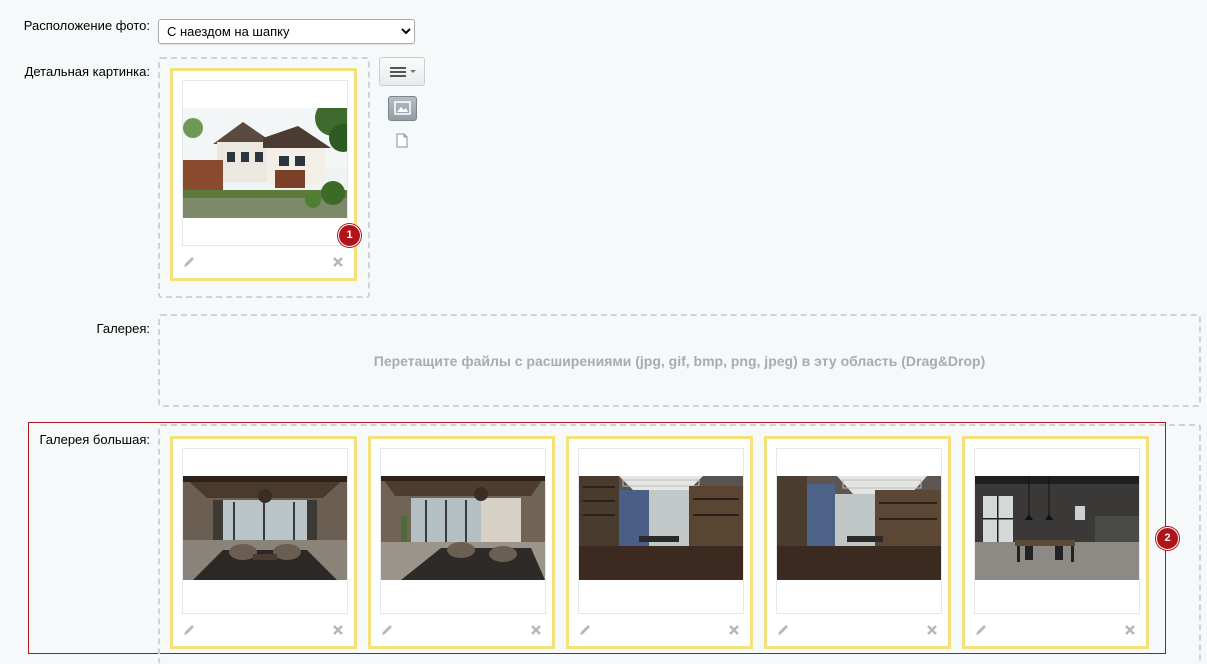  I want to click on image-icon, so click(402, 108).